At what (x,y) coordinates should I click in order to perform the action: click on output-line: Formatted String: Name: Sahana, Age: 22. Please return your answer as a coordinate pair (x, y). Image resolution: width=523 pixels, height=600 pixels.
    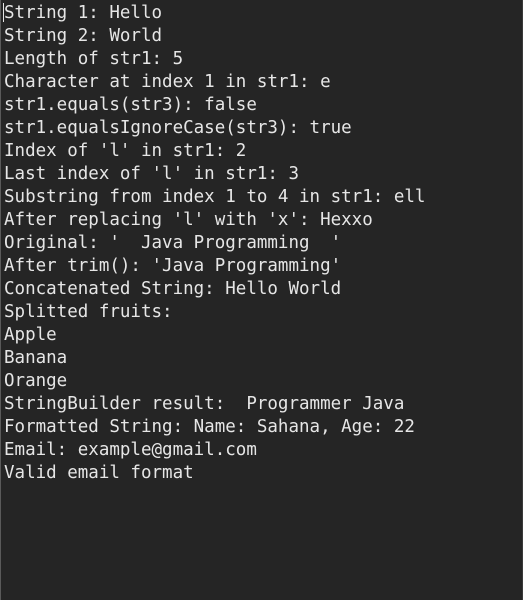
    Looking at the image, I should click on (209, 427).